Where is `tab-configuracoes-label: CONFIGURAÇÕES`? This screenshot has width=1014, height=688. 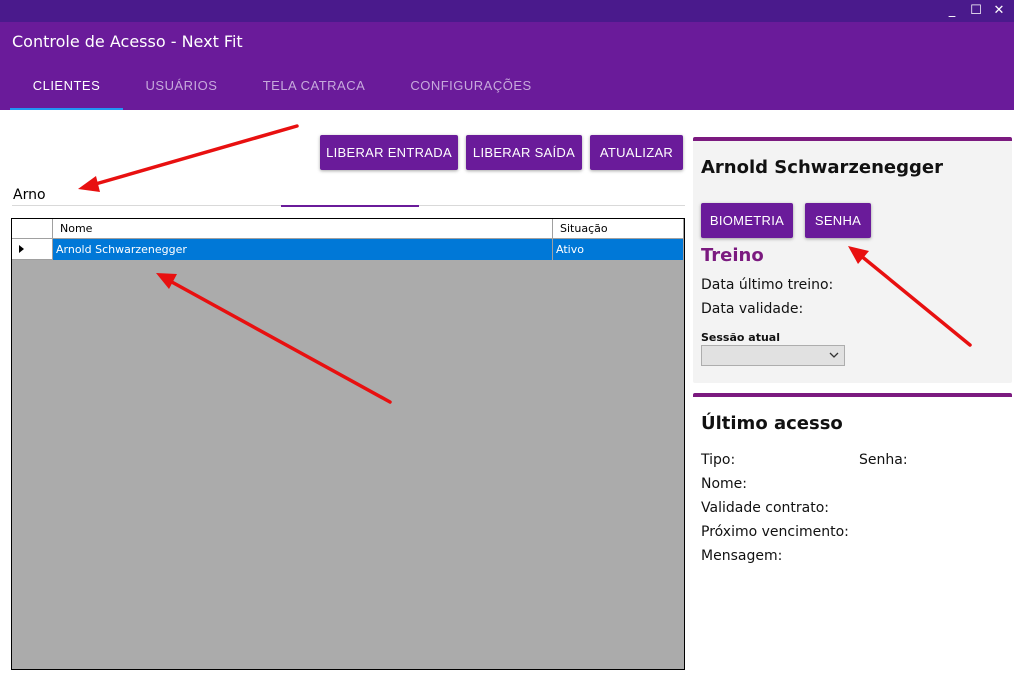 tab-configuracoes-label: CONFIGURAÇÕES is located at coordinates (471, 85).